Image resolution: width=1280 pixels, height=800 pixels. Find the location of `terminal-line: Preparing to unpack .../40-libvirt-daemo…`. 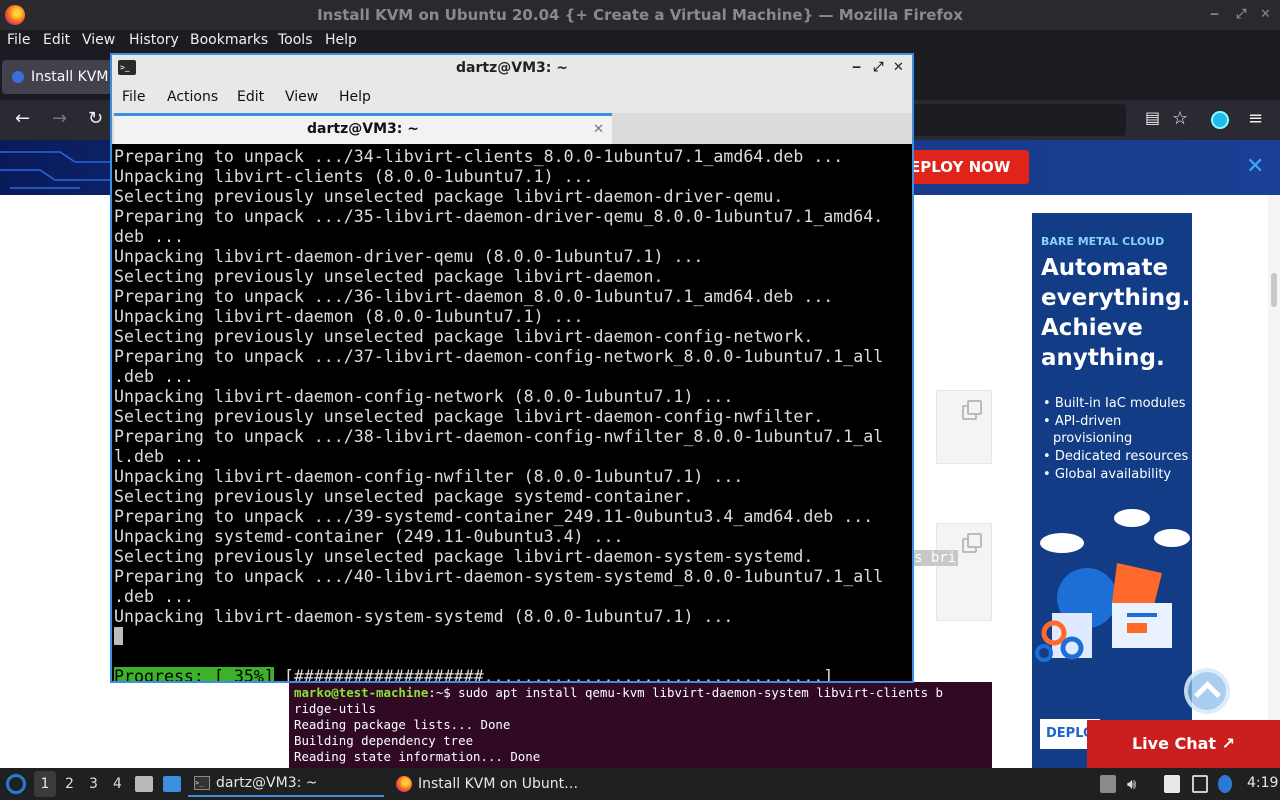

terminal-line: Preparing to unpack .../40-libvirt-daemo… is located at coordinates (499, 576).